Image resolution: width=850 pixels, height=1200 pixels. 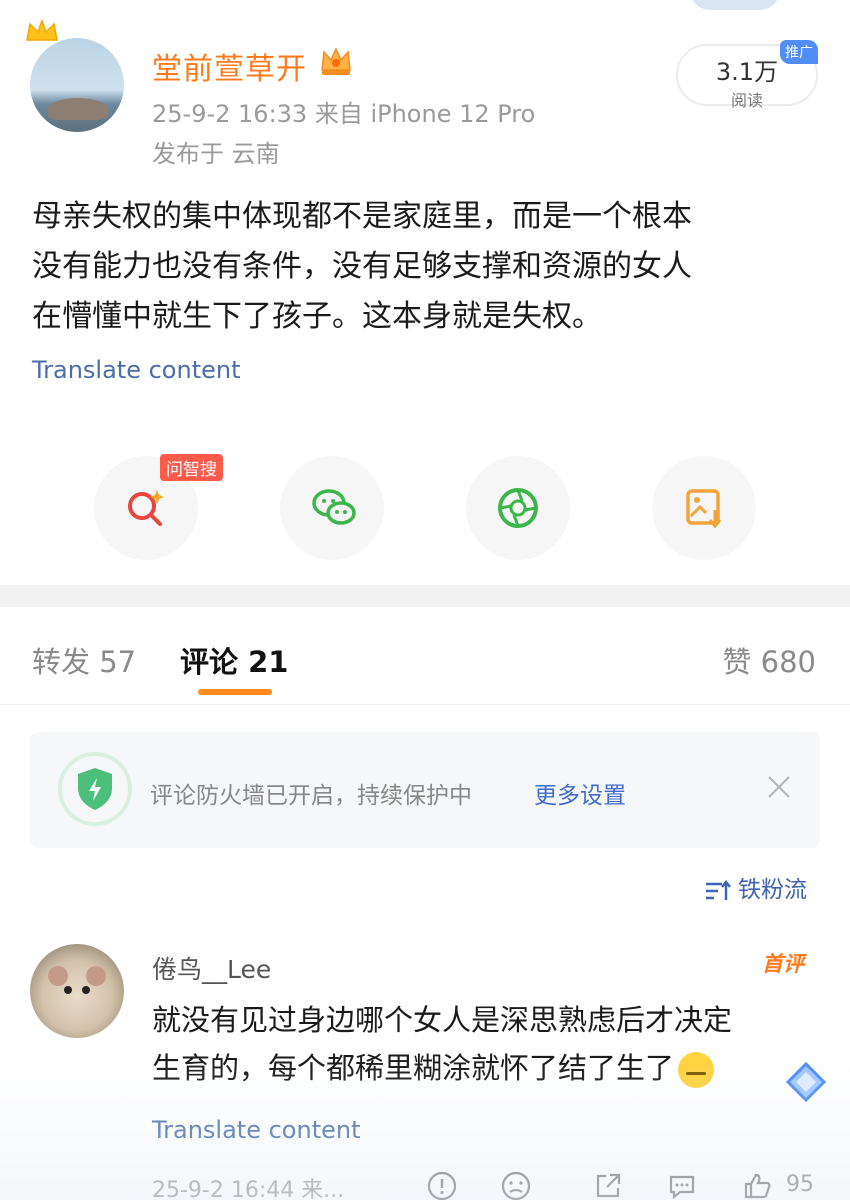 What do you see at coordinates (146, 508) in the screenshot?
I see `search-sparkle-icon` at bounding box center [146, 508].